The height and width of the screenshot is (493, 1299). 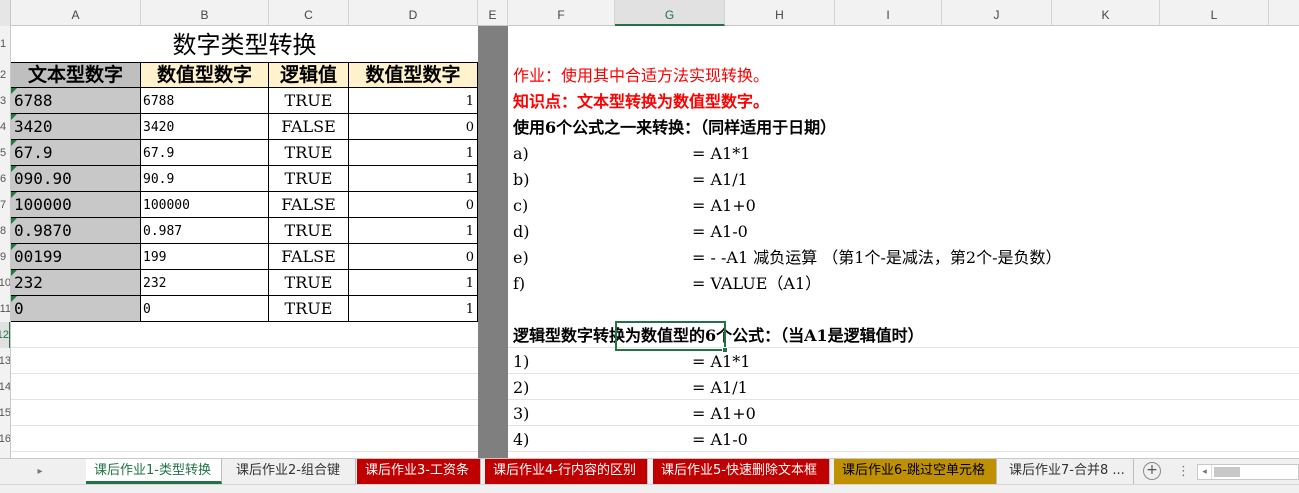 I want to click on text-number-cell: 100000, so click(x=76, y=205).